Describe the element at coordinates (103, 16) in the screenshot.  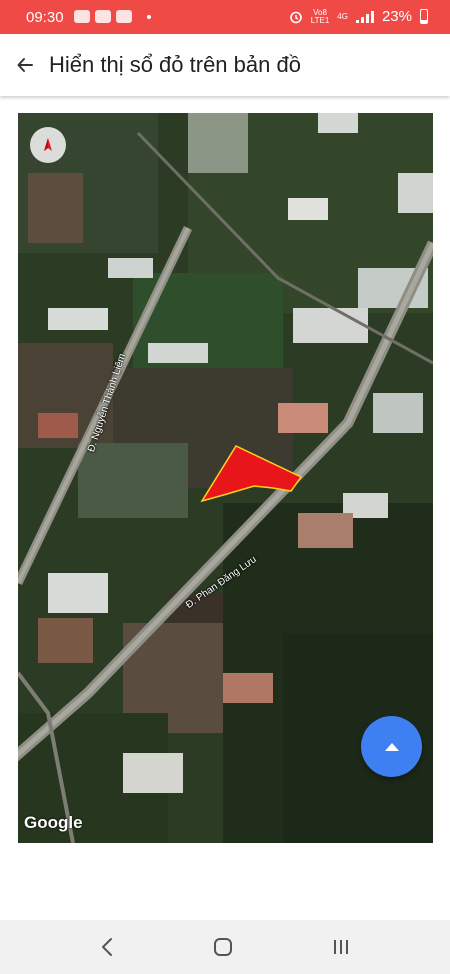
I see `app-icon` at that location.